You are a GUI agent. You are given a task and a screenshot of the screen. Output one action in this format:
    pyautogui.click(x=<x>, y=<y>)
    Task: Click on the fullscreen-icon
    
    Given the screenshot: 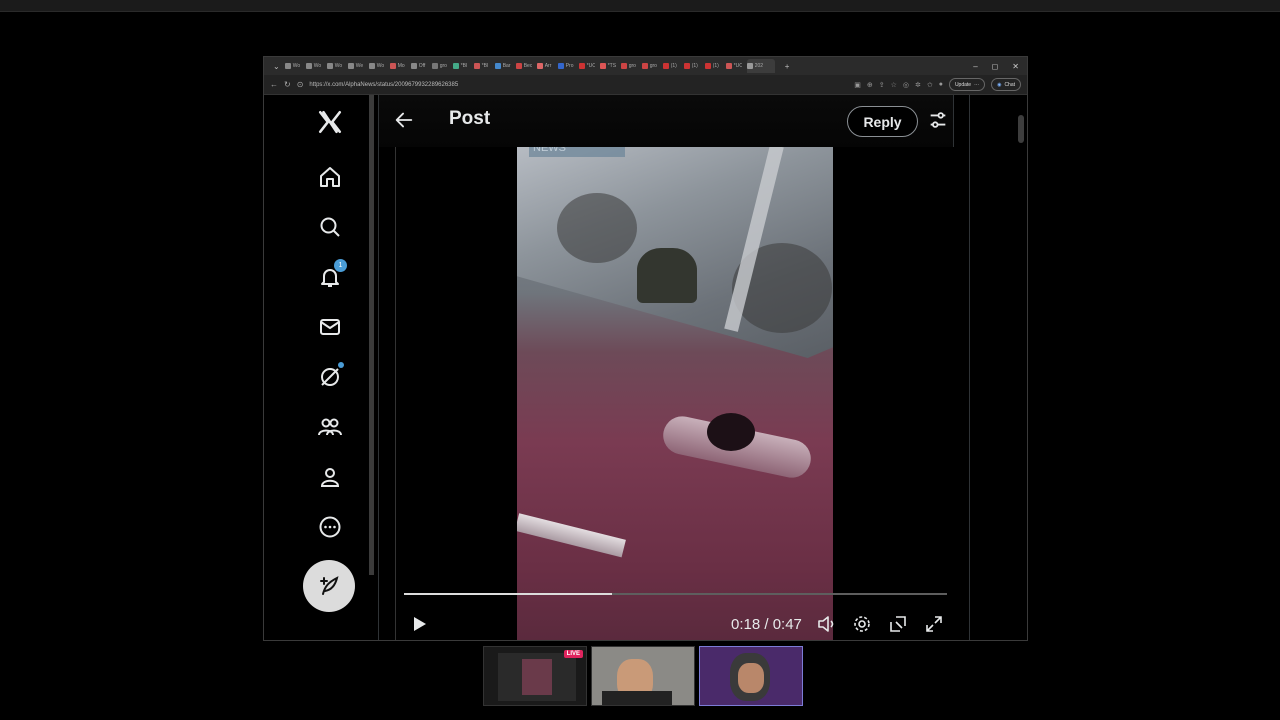 What is the action you would take?
    pyautogui.click(x=934, y=624)
    